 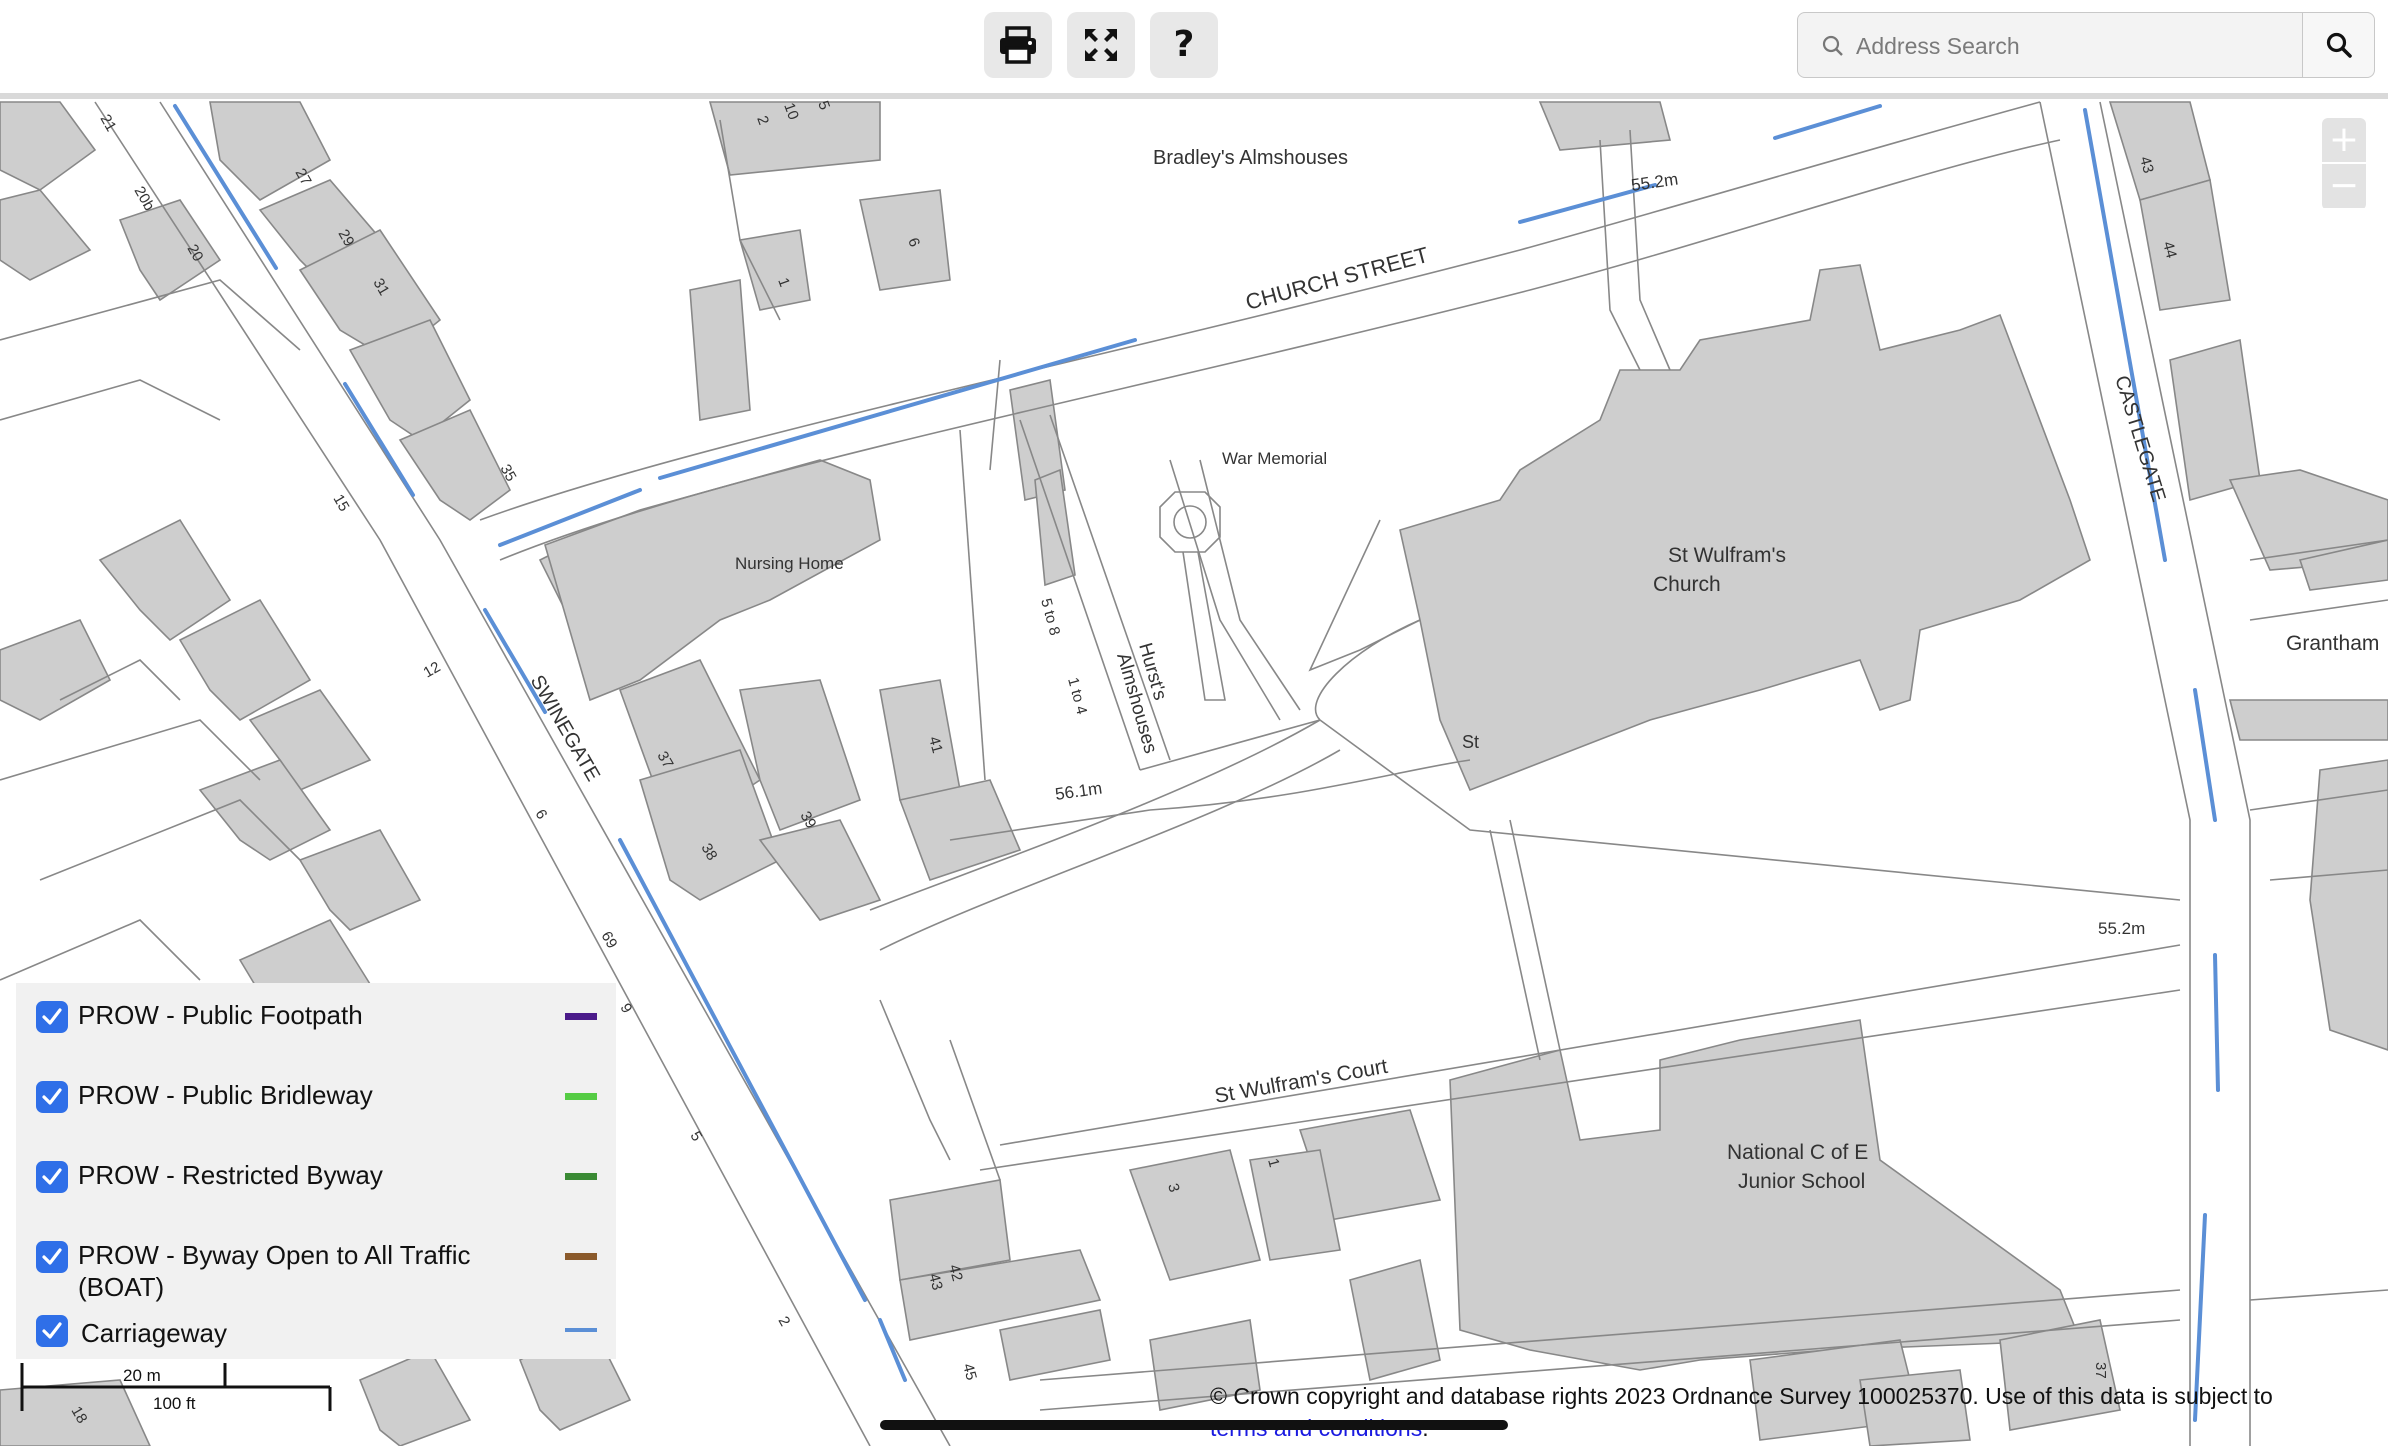 What do you see at coordinates (581, 1096) in the screenshot?
I see `legend-swatch-bridleway` at bounding box center [581, 1096].